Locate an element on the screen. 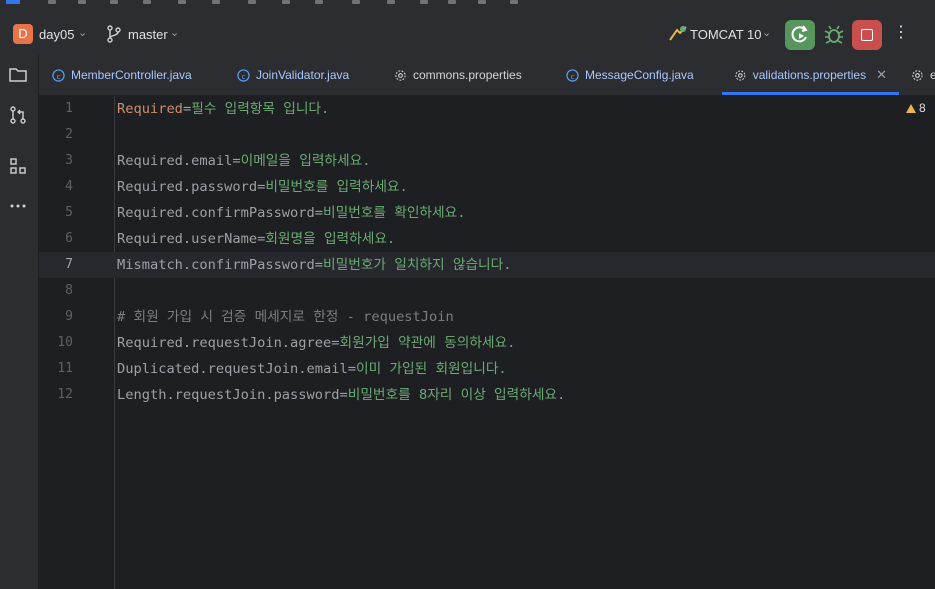 The width and height of the screenshot is (935, 589). line-number: 1 is located at coordinates (69, 108).